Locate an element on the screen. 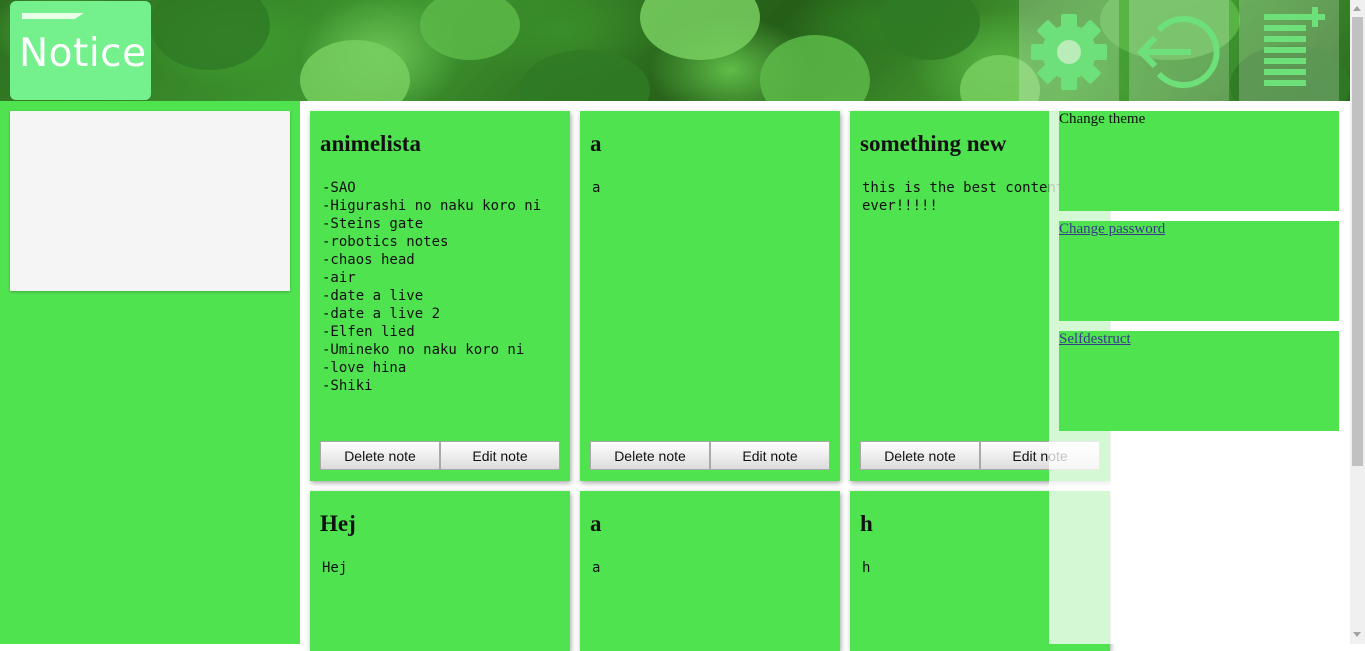 This screenshot has width=1365, height=651. vertical-scrollbar is located at coordinates (1357, 322).